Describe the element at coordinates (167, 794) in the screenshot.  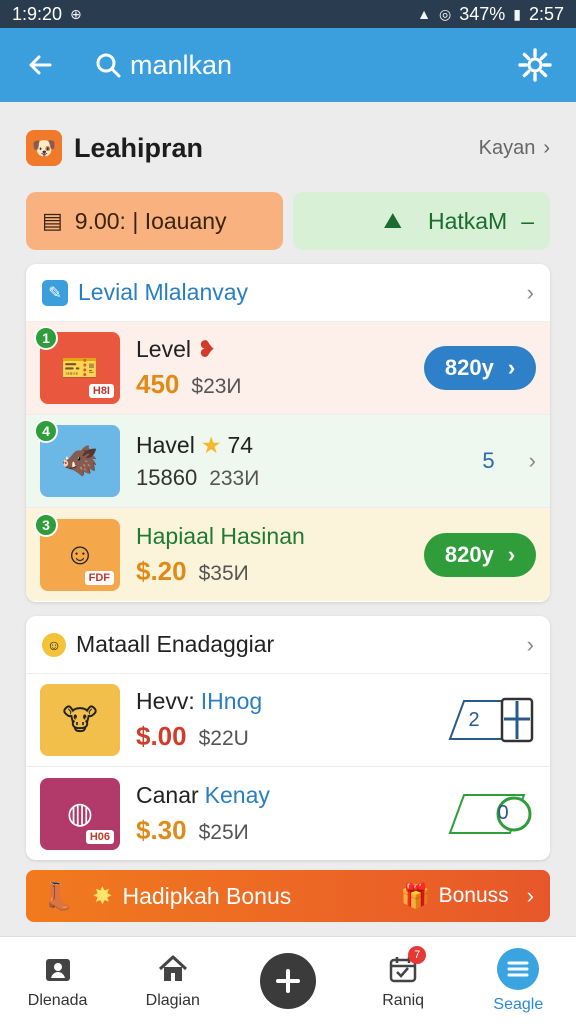
I see `item-name-text: Canar` at that location.